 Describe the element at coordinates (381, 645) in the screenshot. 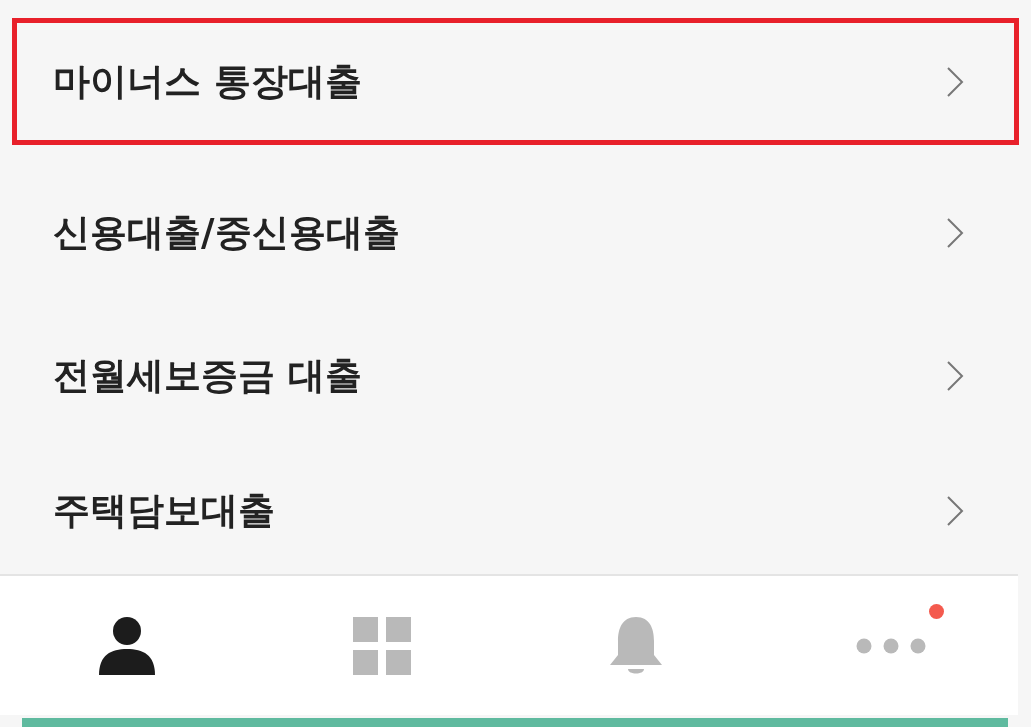

I see `grid-icon` at that location.